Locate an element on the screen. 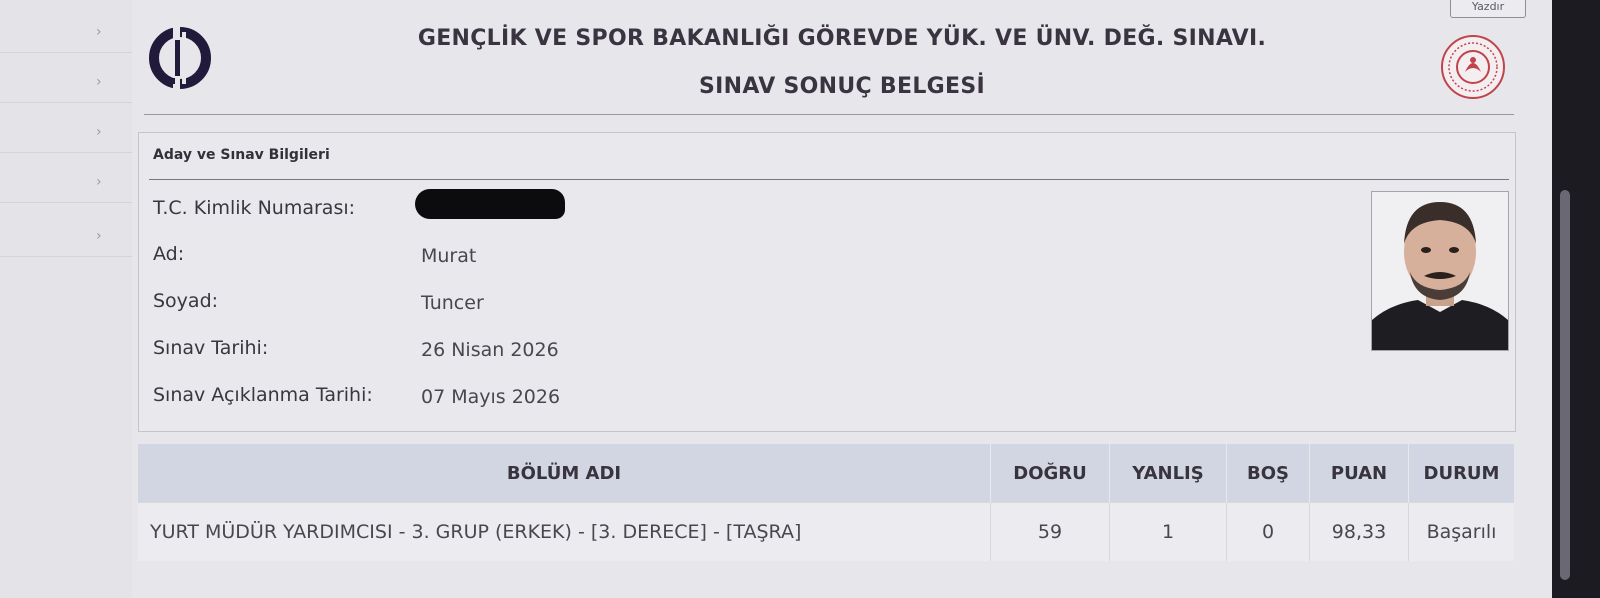 The height and width of the screenshot is (598, 1600). page-subtitle: SINAV SONUÇ BELGESİ is located at coordinates (842, 86).